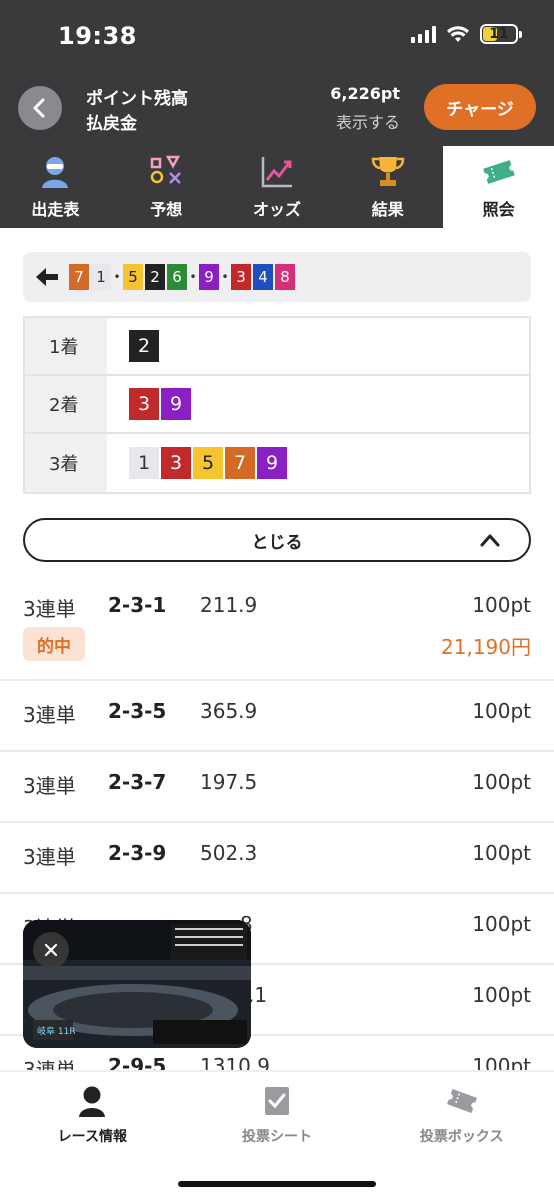 This screenshot has width=554, height=1199. What do you see at coordinates (461, 1101) in the screenshot?
I see `ticket-box-icon` at bounding box center [461, 1101].